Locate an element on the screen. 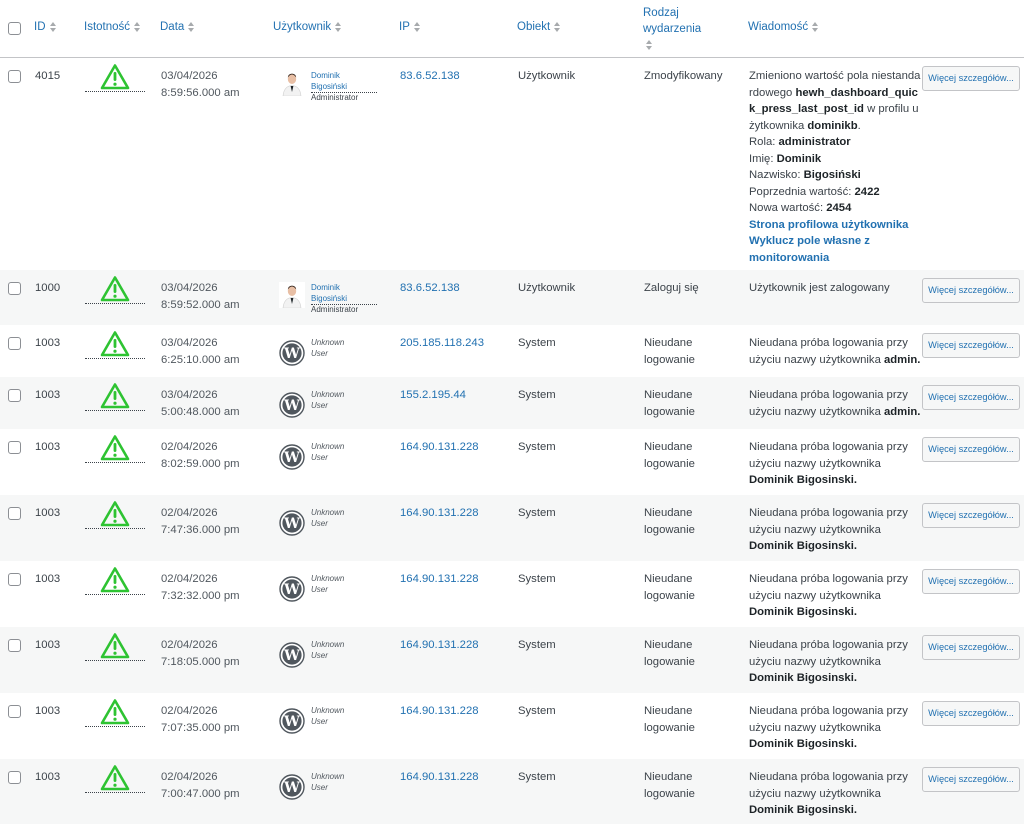 The image size is (1024, 824). ip-value: 164.90.131.228 is located at coordinates (439, 579).